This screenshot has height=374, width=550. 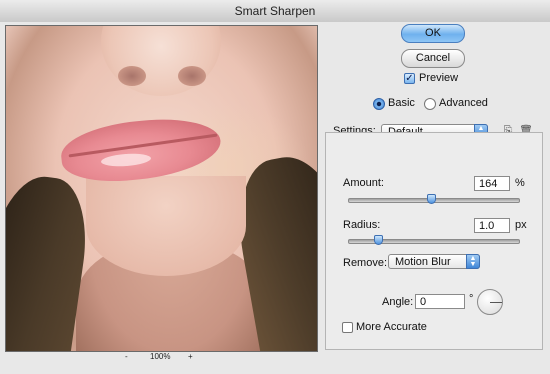 I want to click on basic-radio, so click(x=379, y=104).